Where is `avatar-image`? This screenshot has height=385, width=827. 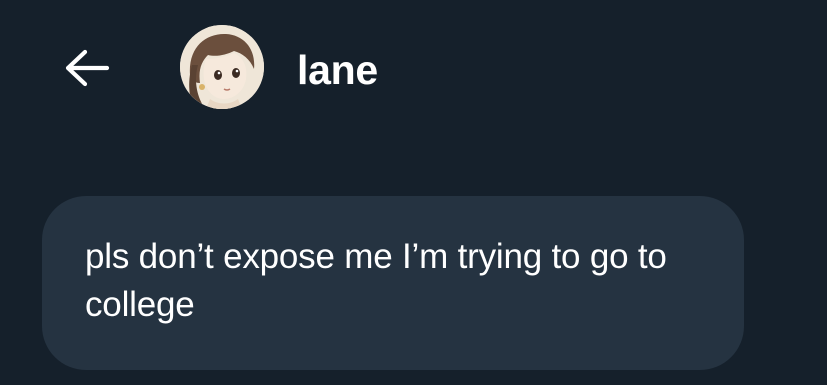 avatar-image is located at coordinates (222, 67).